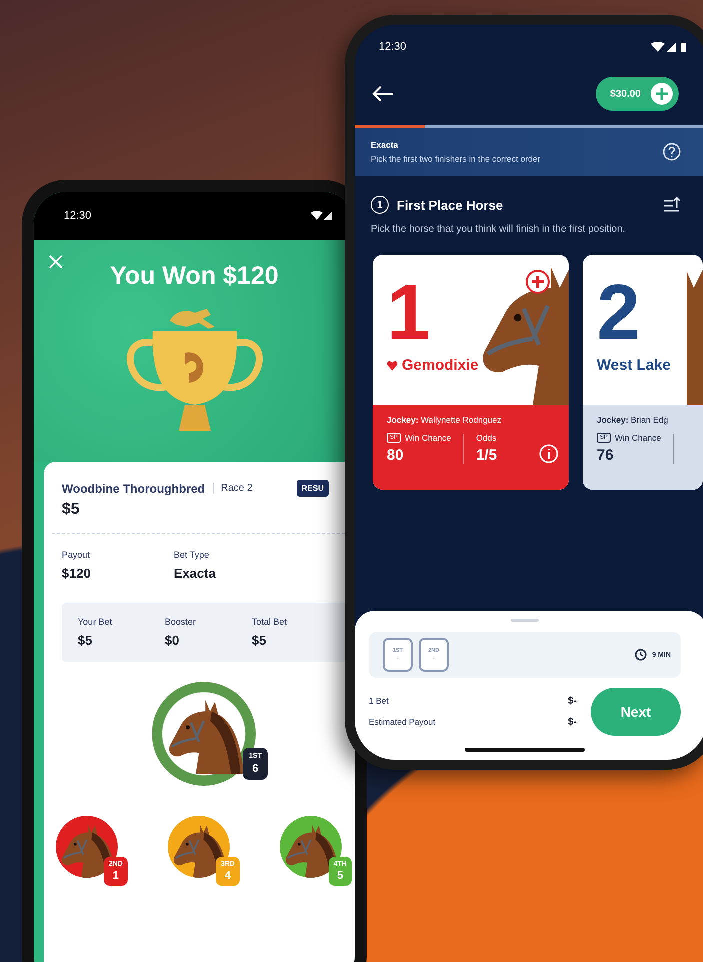 The image size is (703, 962). What do you see at coordinates (233, 488) in the screenshot?
I see `race-label: Race 2` at bounding box center [233, 488].